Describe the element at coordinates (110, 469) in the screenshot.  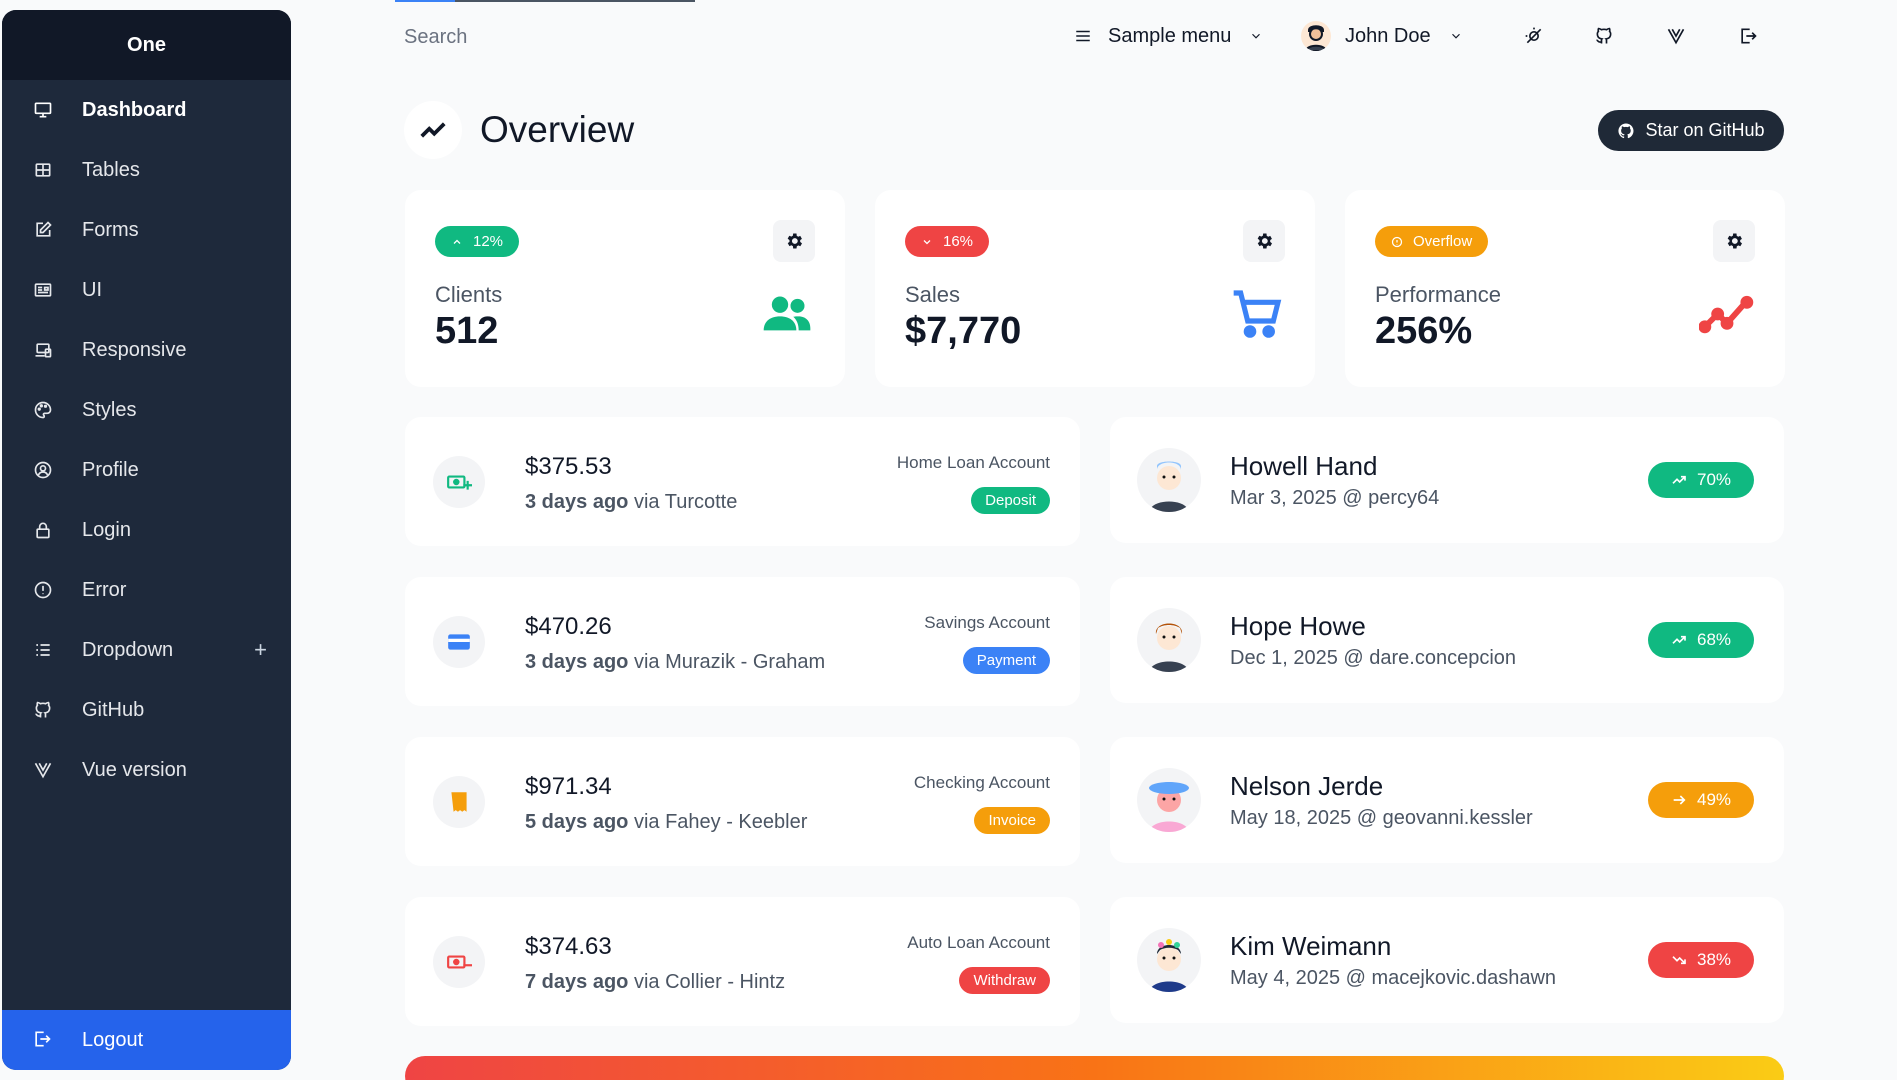
I see `sidebar-item-label: Profile` at that location.